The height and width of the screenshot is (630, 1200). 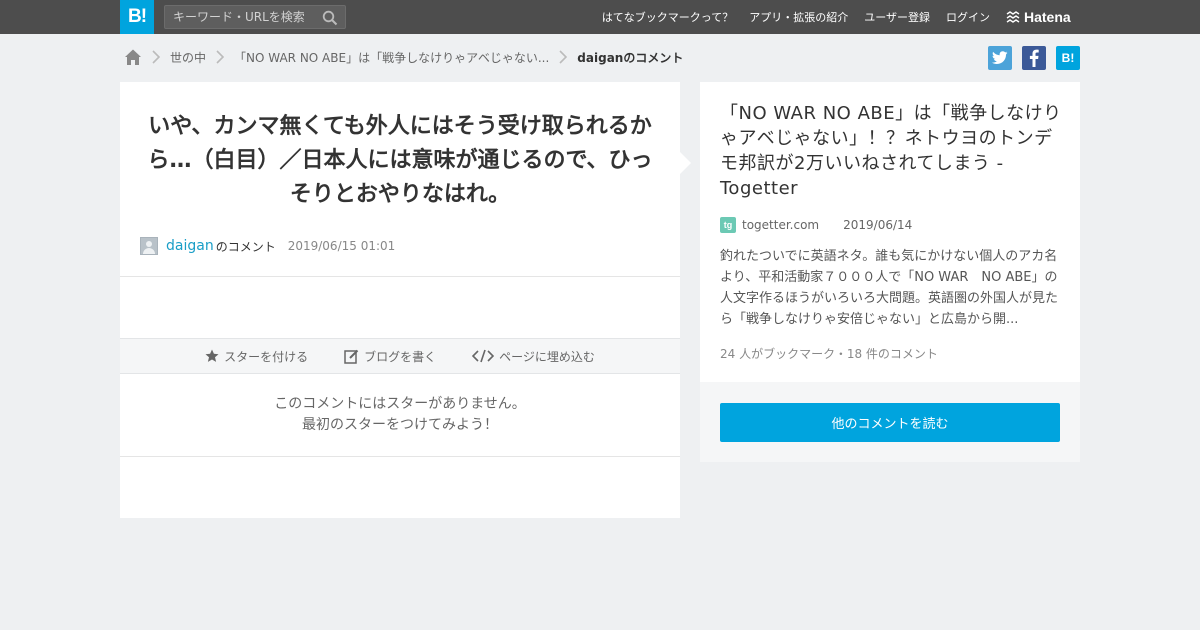 What do you see at coordinates (400, 425) in the screenshot?
I see `no-star-line-2: 最初のスターをつけてみよう！` at bounding box center [400, 425].